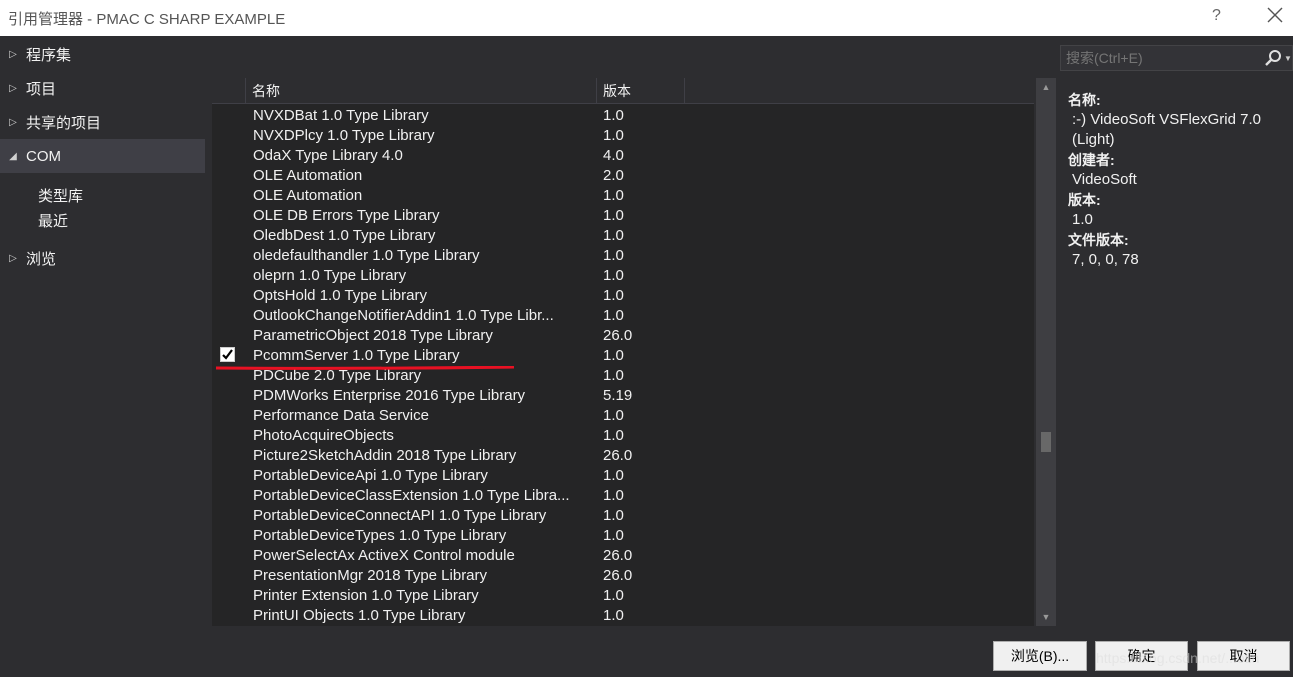 This screenshot has height=677, width=1293. I want to click on table-row: OledbDest 1.0 Type Library 1.0, so click(623, 235).